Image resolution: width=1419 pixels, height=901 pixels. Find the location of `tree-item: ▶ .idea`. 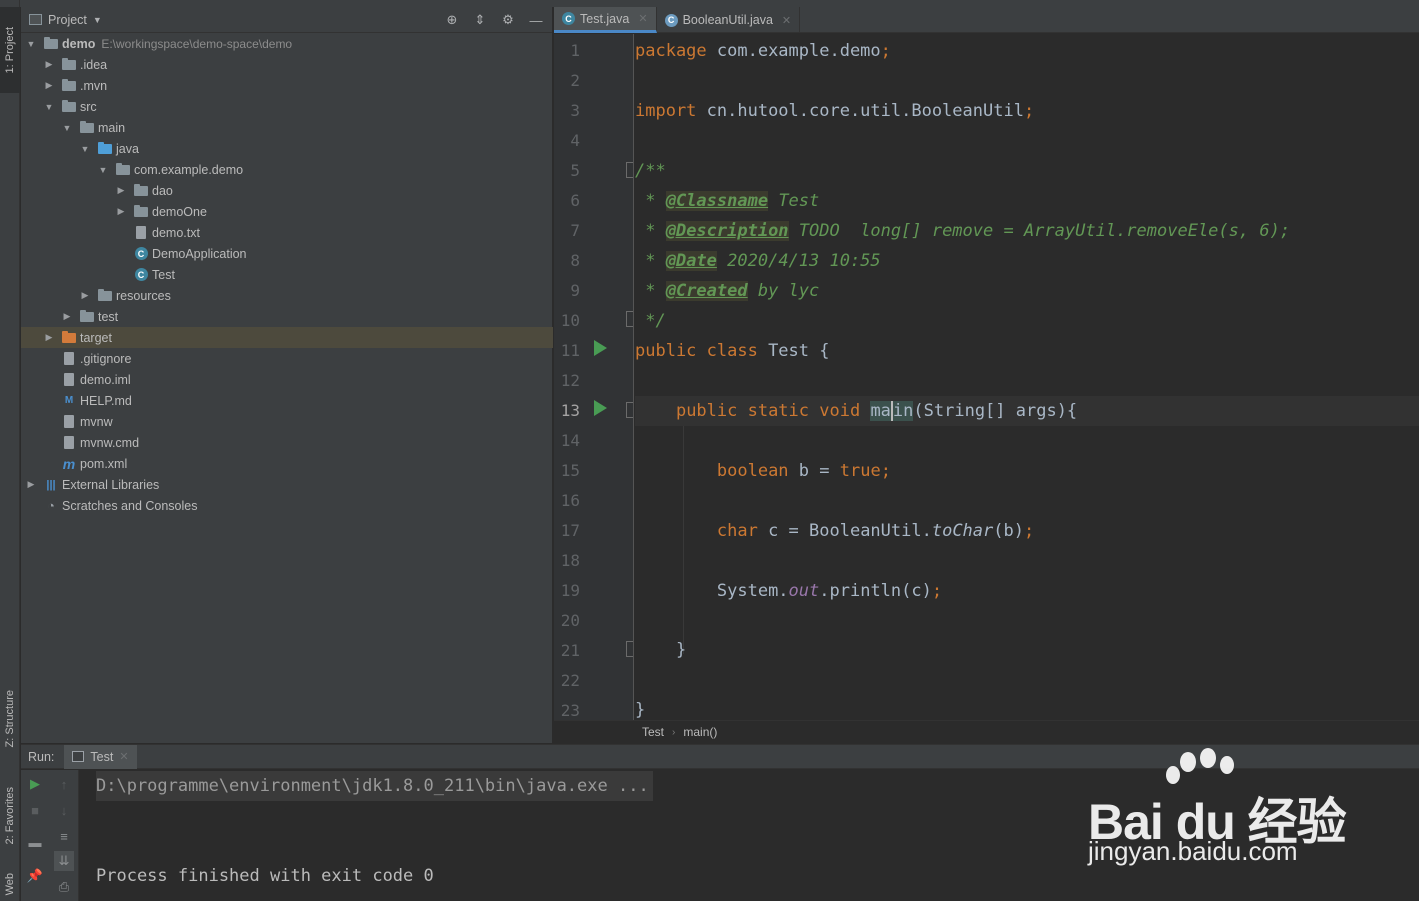

tree-item: ▶ .idea is located at coordinates (287, 64).